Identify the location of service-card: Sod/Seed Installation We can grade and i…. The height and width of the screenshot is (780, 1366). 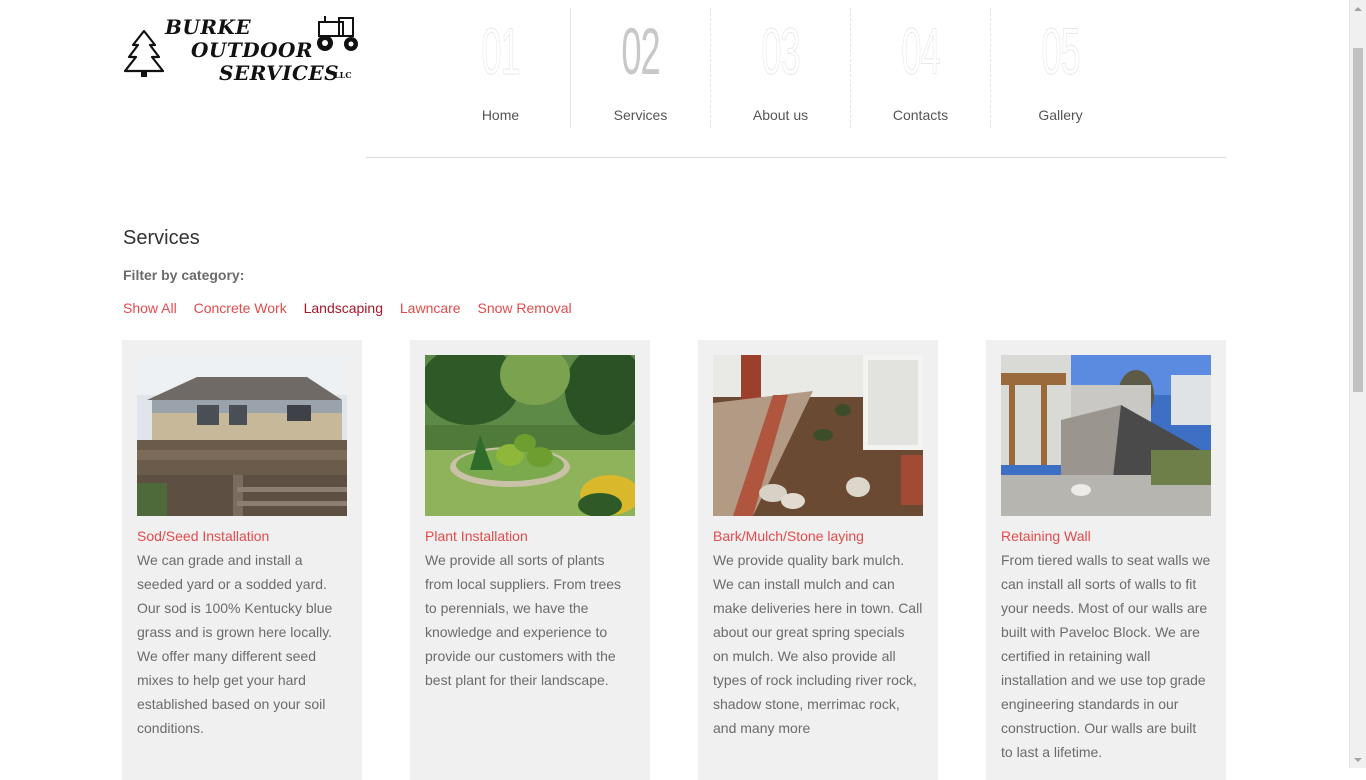
(242, 560).